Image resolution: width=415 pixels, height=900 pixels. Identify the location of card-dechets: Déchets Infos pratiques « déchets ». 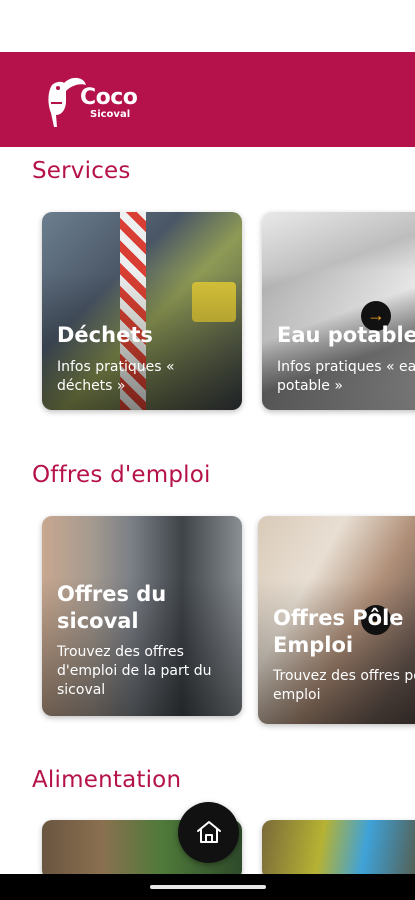
(142, 311).